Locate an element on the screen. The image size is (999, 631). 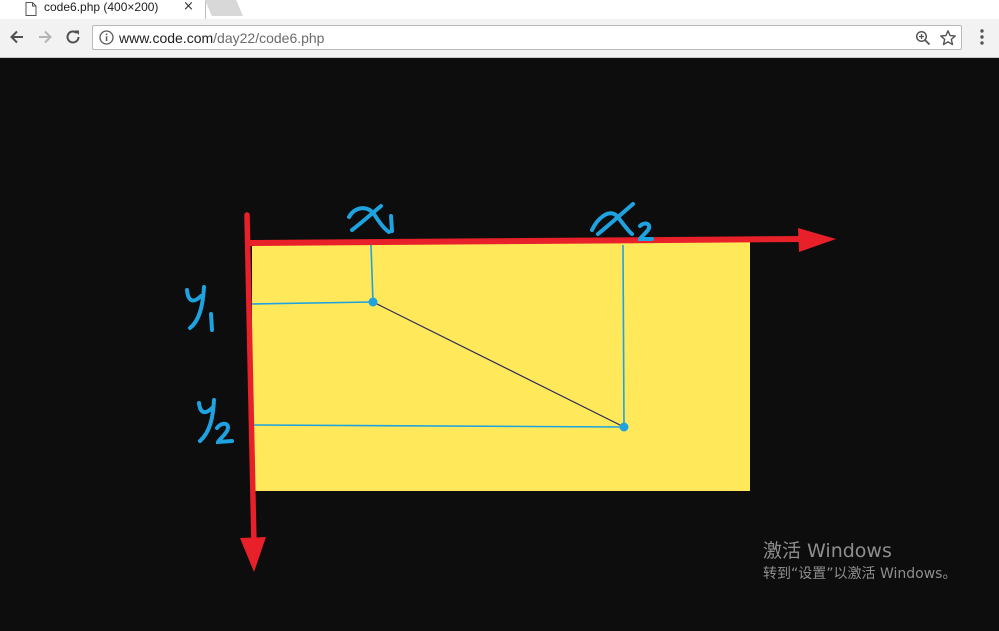
back-arrow-icon is located at coordinates (16, 37).